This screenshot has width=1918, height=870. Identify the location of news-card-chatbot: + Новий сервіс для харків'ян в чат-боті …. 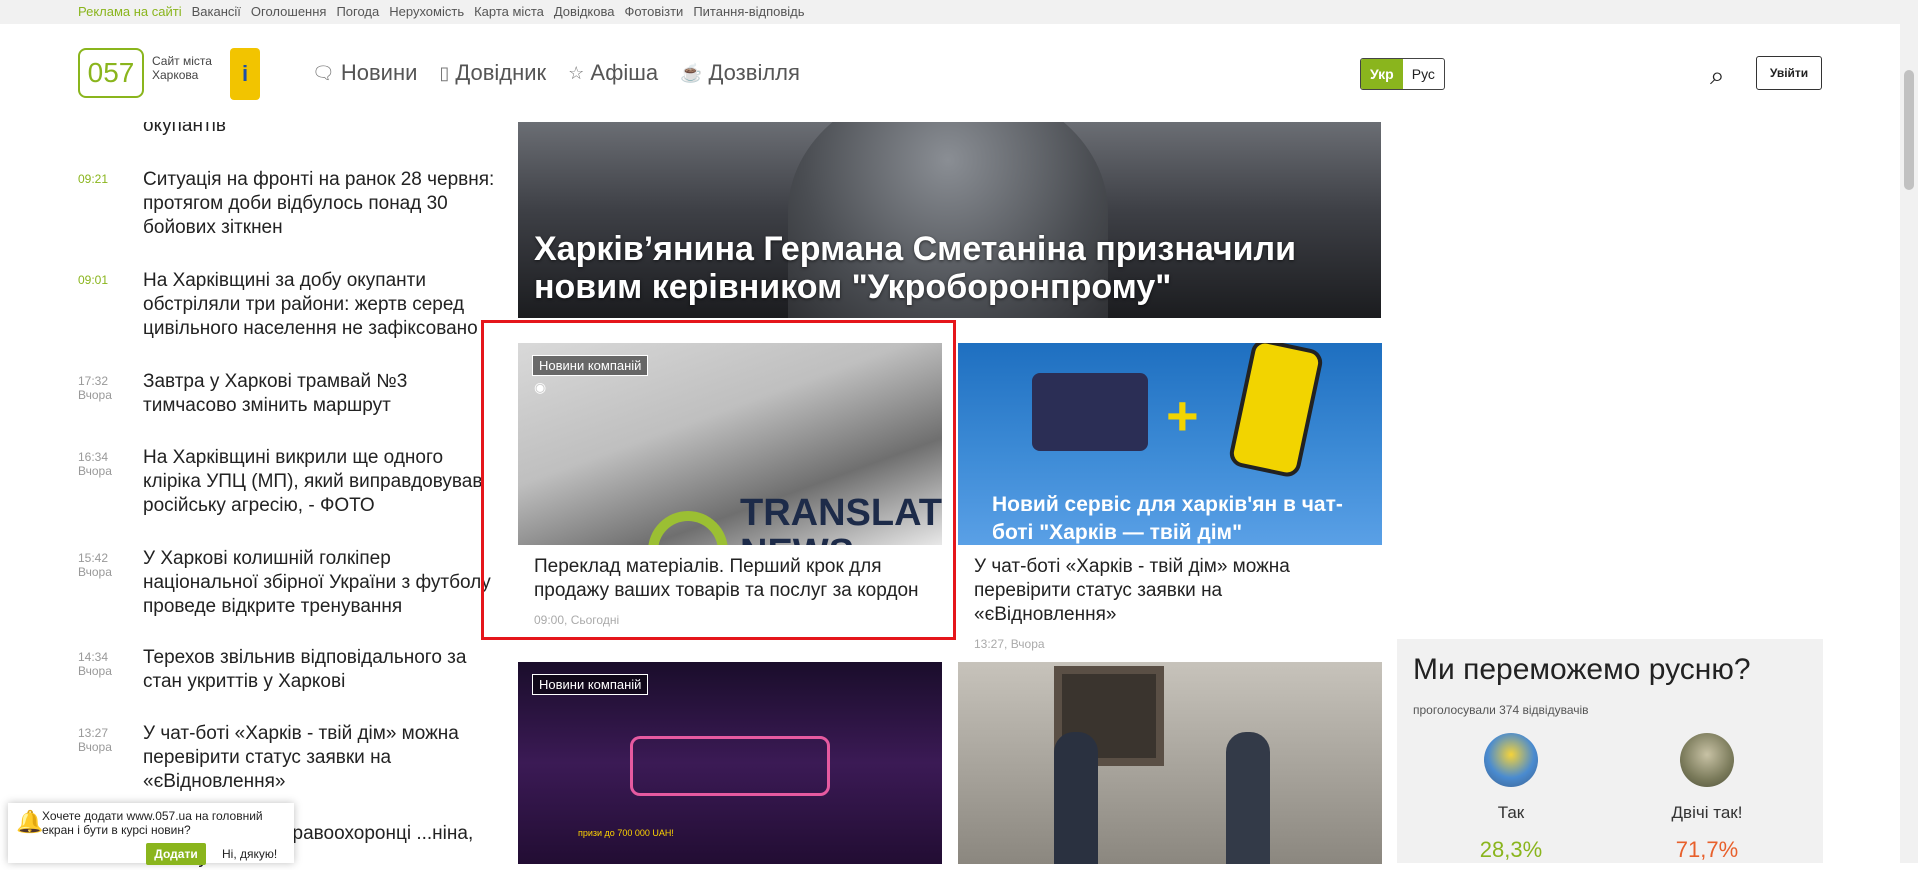
(1170, 497).